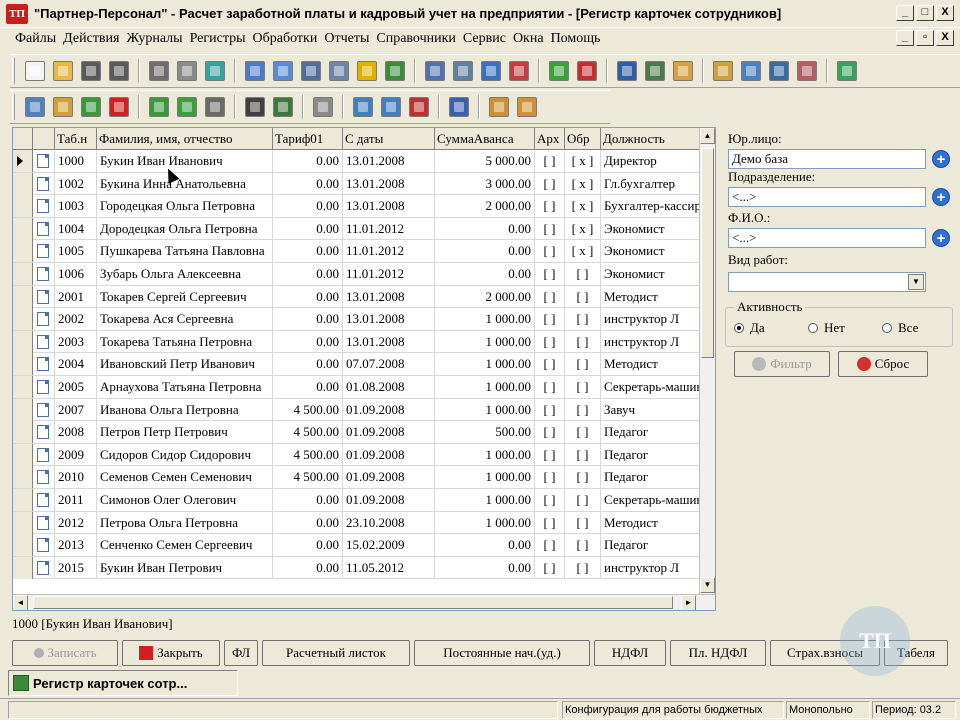 This screenshot has height=720, width=960. What do you see at coordinates (185, 296) in the screenshot?
I see `cell-full-name: Токарев Сергей Сергеевич` at bounding box center [185, 296].